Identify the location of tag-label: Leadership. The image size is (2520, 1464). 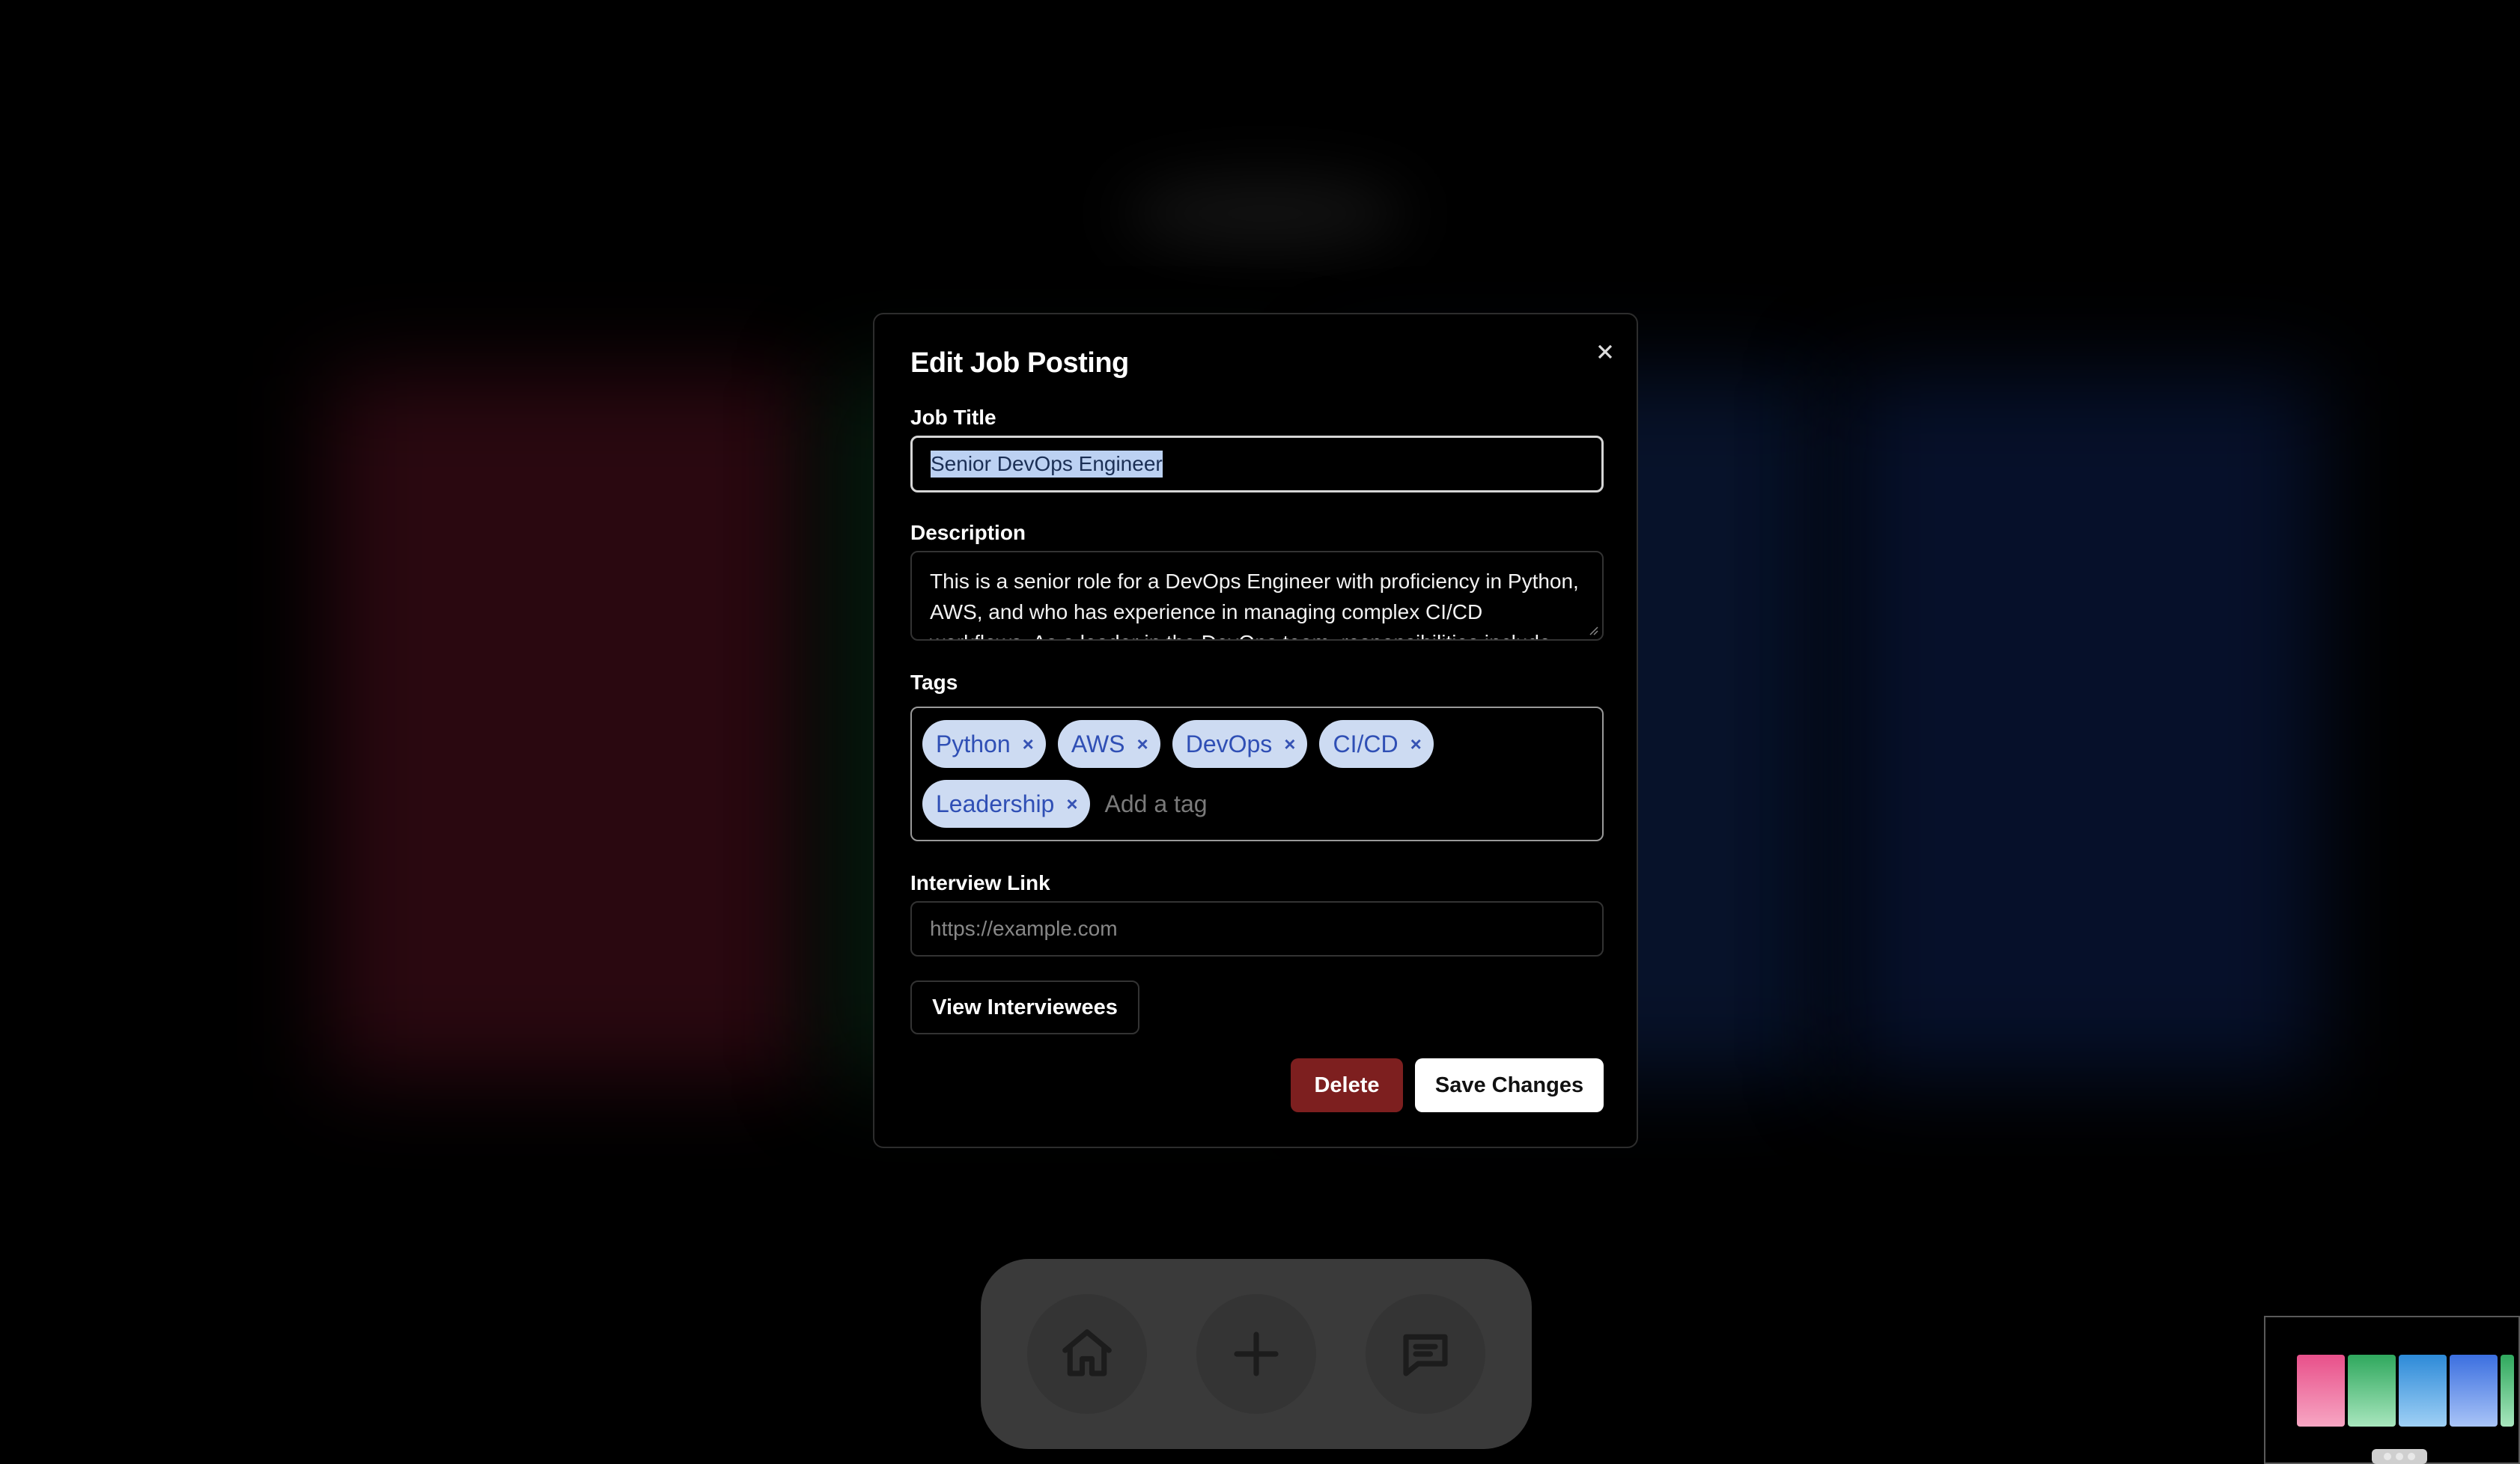
(995, 804).